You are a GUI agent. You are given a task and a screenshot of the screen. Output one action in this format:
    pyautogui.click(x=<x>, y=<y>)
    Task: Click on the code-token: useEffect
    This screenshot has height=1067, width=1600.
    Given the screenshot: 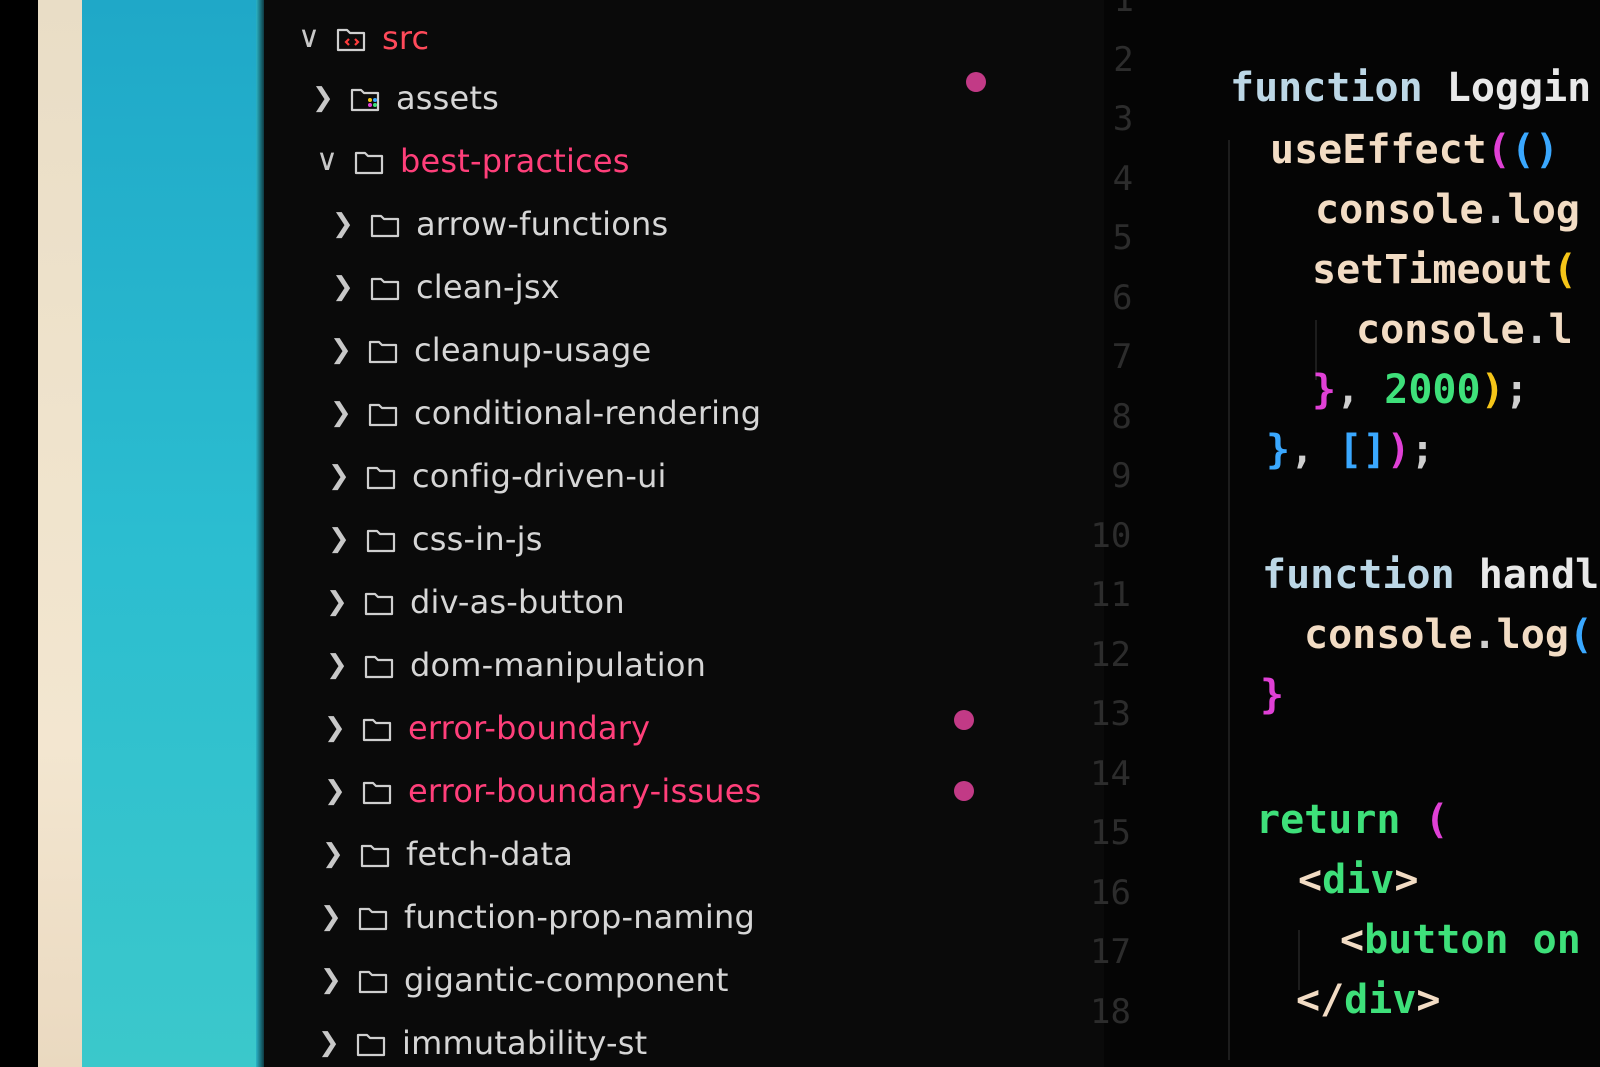 What is the action you would take?
    pyautogui.click(x=1378, y=150)
    